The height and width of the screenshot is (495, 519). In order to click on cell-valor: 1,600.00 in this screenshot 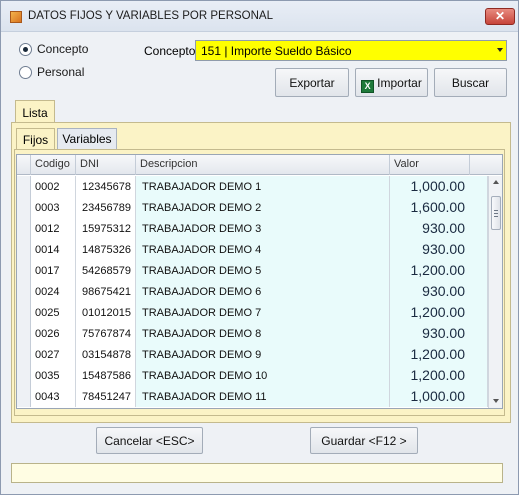, I will do `click(439, 207)`.